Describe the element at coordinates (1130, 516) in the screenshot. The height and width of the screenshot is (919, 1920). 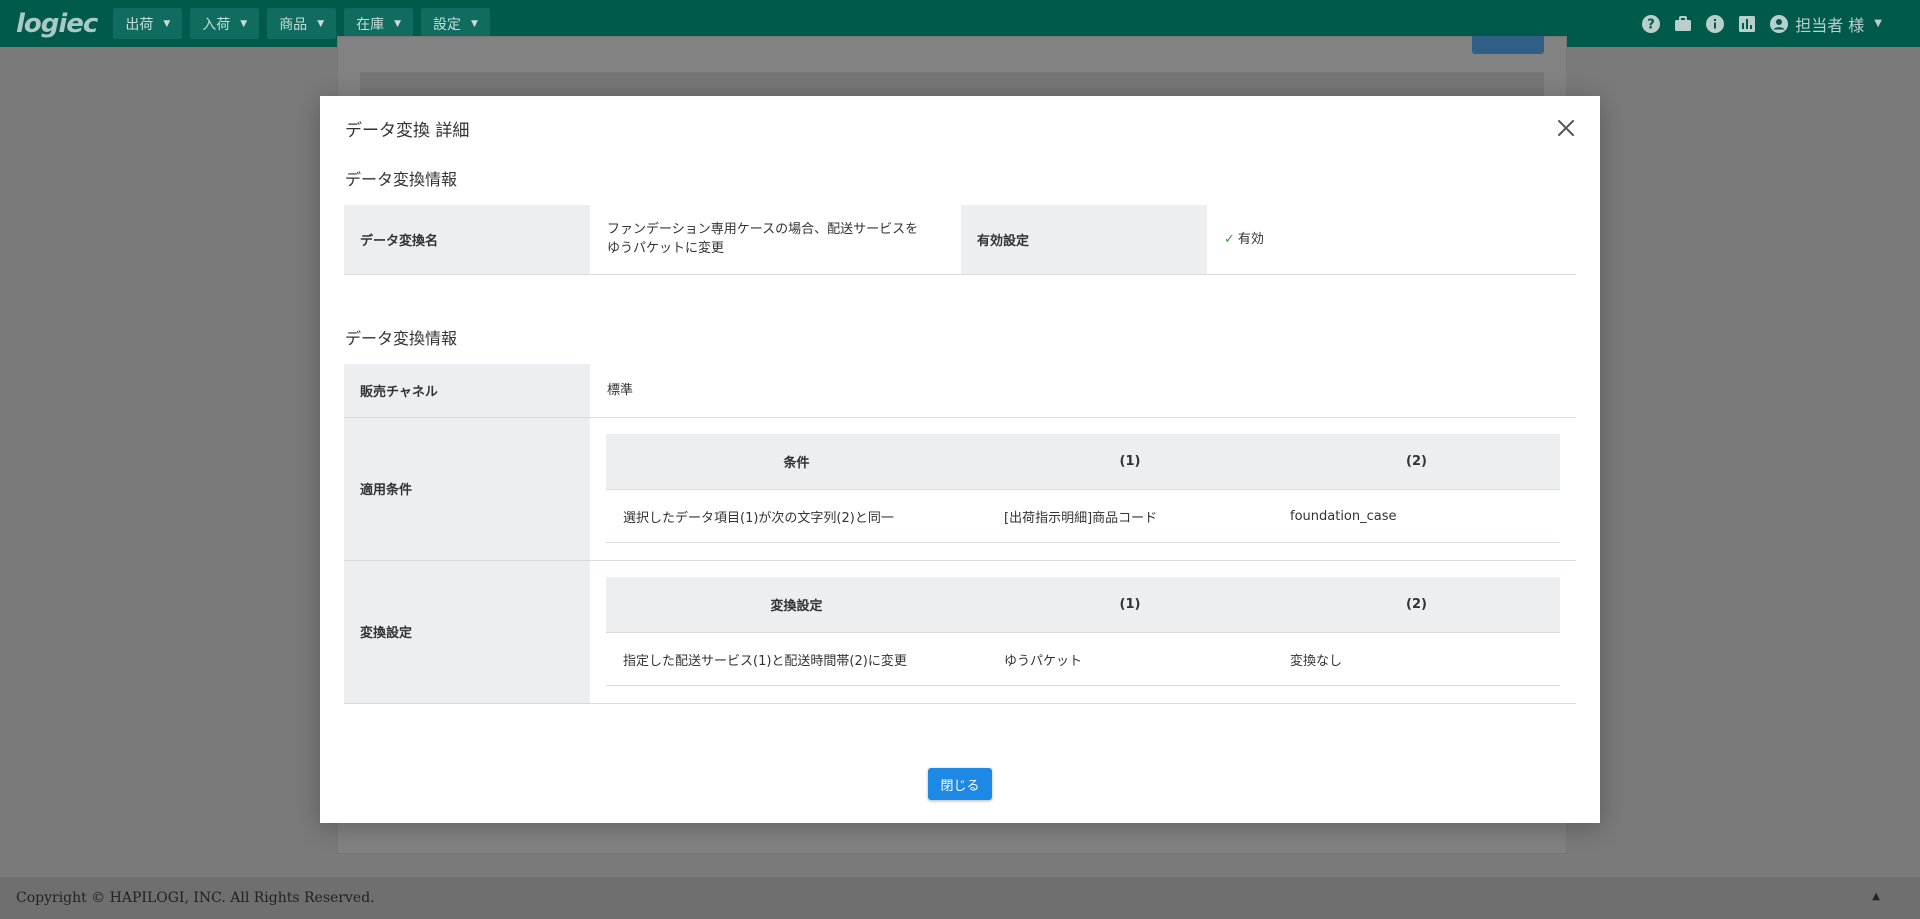
I see `condition-cell-1: [出荷指示明細]商品コード` at that location.